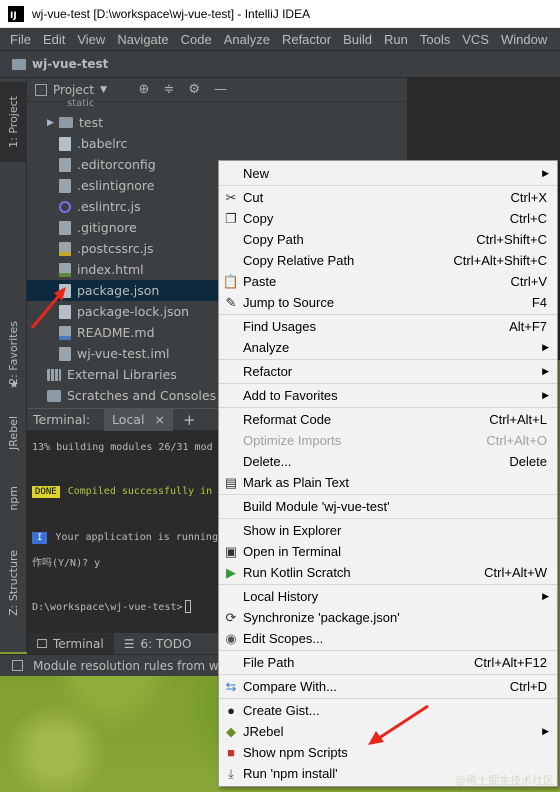 Image resolution: width=560 pixels, height=792 pixels. I want to click on watermark: @稀土掘金技术社区, so click(504, 780).